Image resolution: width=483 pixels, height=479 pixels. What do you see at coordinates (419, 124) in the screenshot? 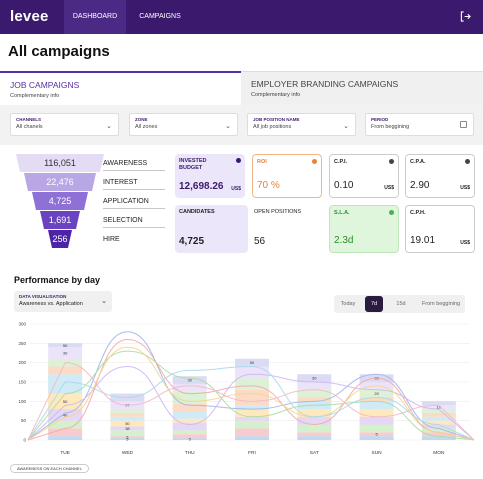
I see `period-select: PERIOD From beggining` at bounding box center [419, 124].